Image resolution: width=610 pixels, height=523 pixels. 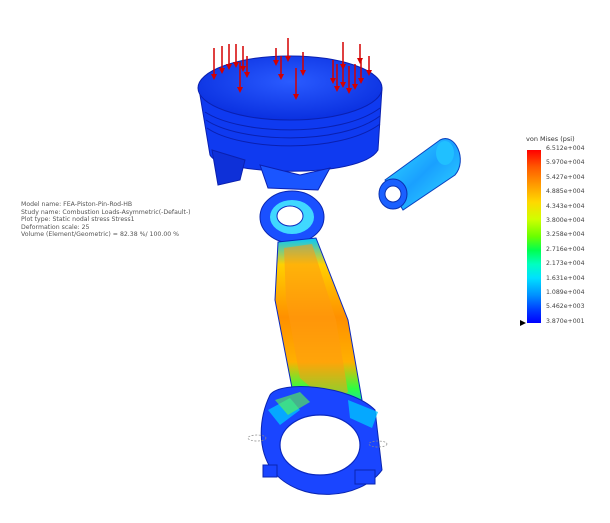 I want to click on legend-tick-label: 3.870e+001, so click(x=565, y=321).